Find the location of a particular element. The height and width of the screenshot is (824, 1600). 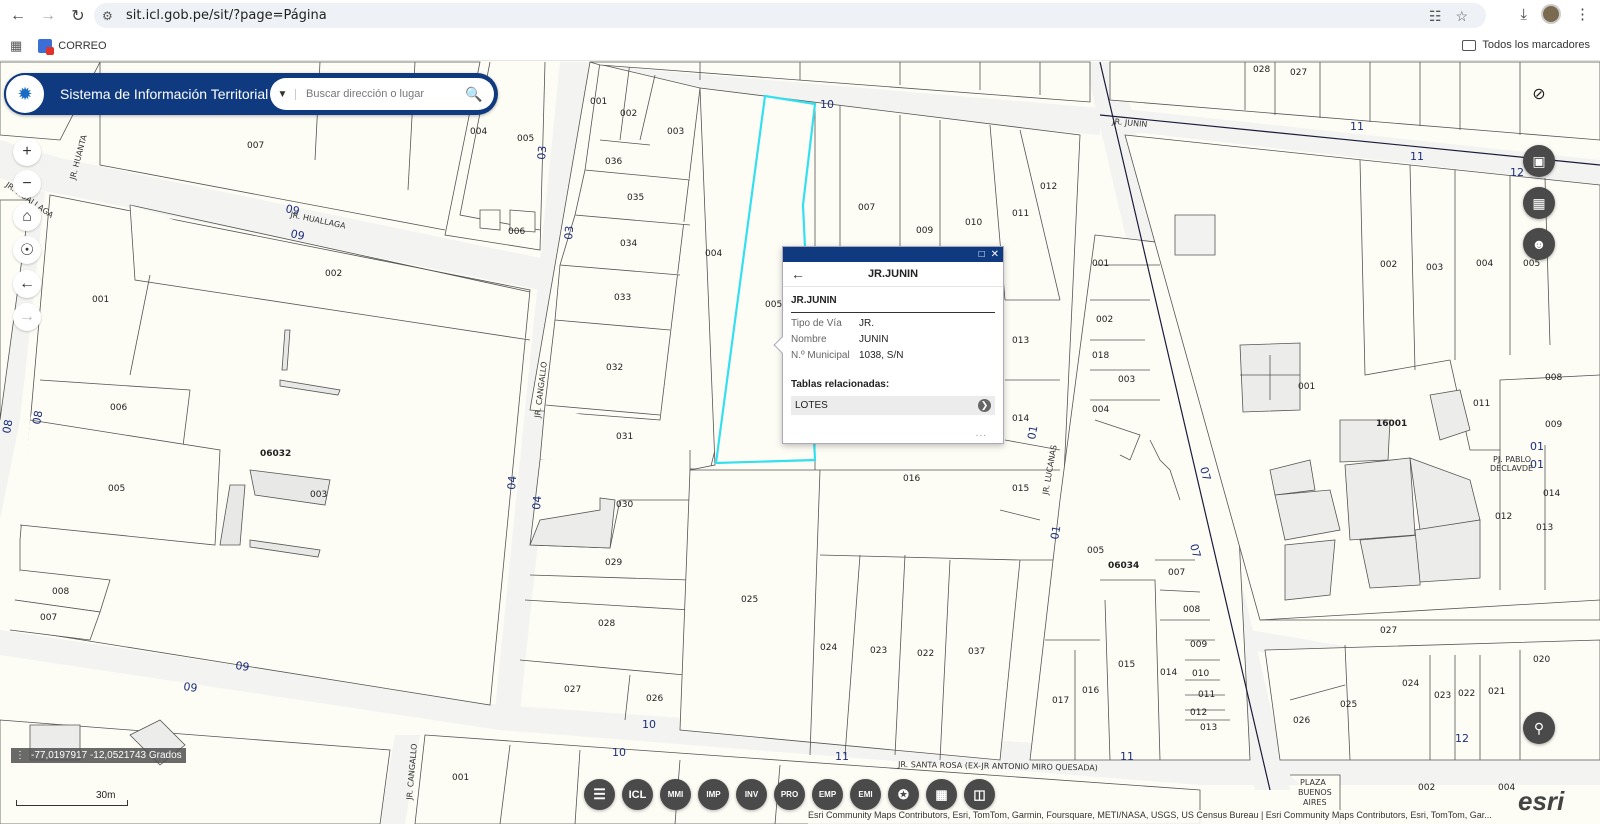

popup-title: JR.JUNIN is located at coordinates (893, 274).